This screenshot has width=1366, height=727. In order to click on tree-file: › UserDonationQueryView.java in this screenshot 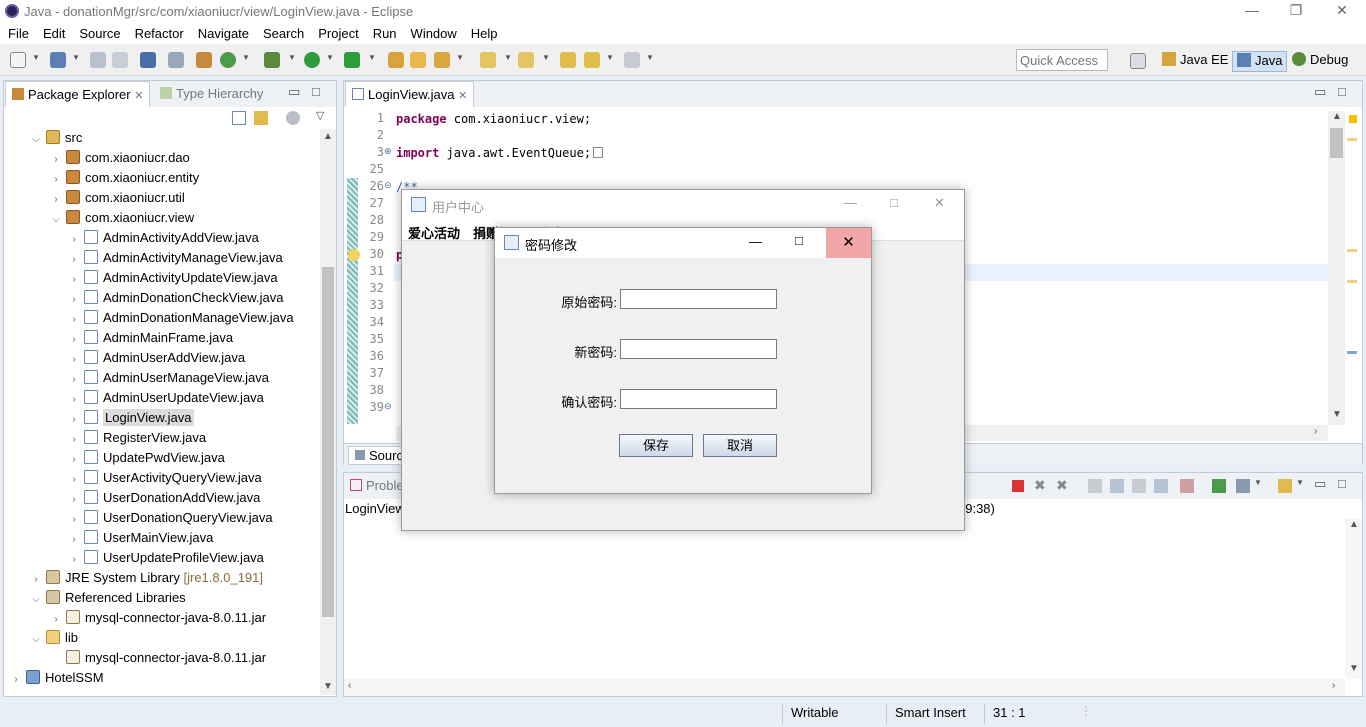, I will do `click(170, 518)`.